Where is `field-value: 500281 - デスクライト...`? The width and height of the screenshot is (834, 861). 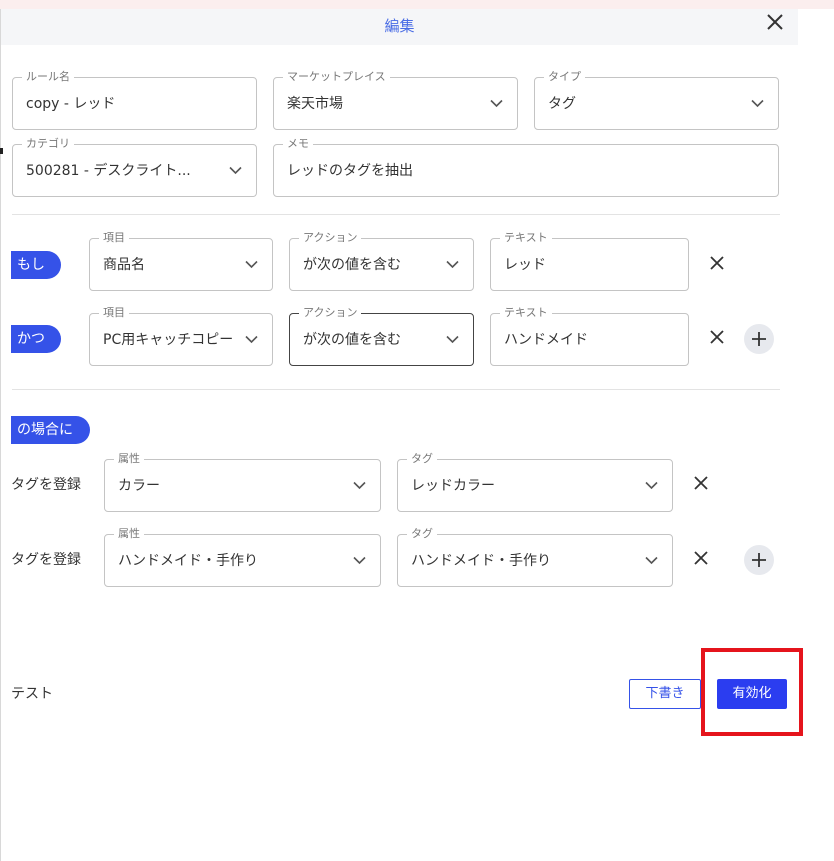 field-value: 500281 - デスクライト... is located at coordinates (108, 171).